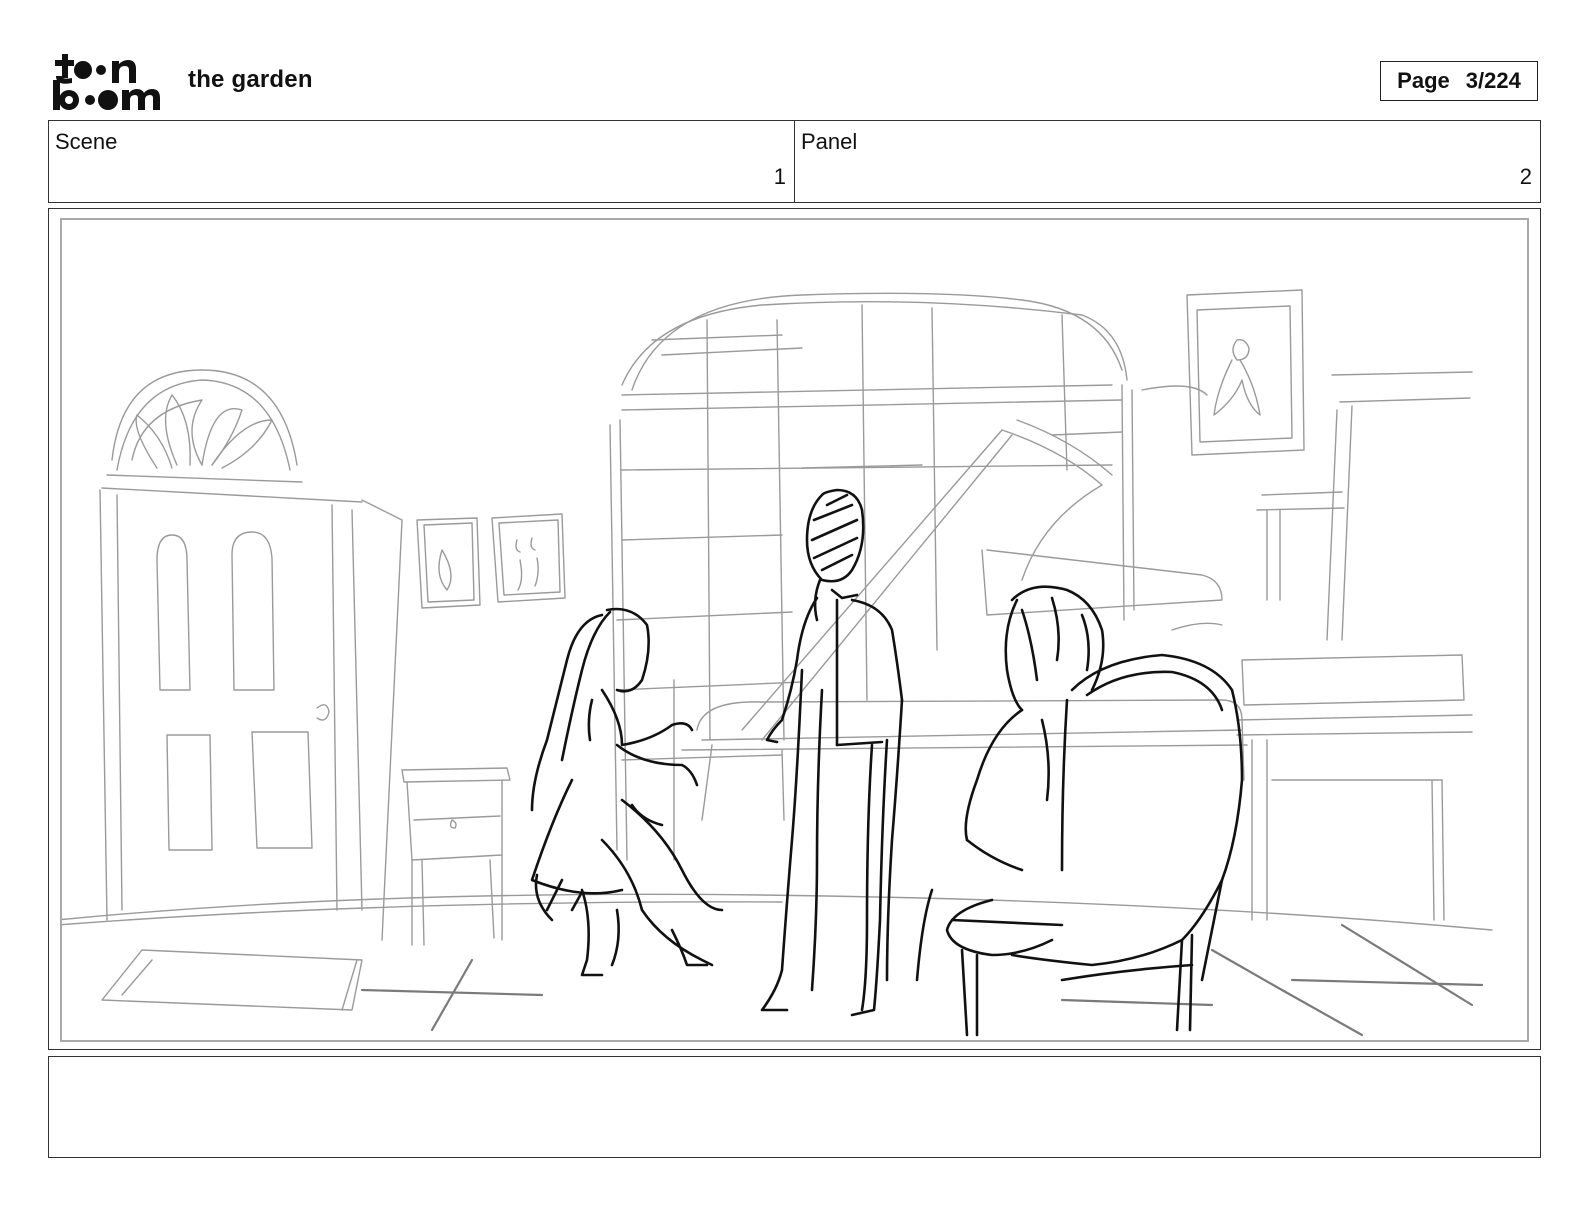  What do you see at coordinates (422, 161) in the screenshot?
I see `scene-cell: Scene 1` at bounding box center [422, 161].